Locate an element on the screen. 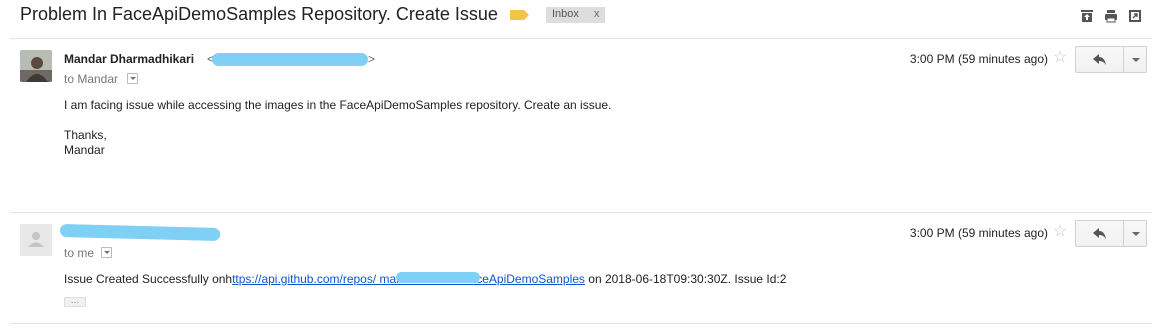 Image resolution: width=1162 pixels, height=328 pixels. message-body-line: Mandar is located at coordinates (84, 150).